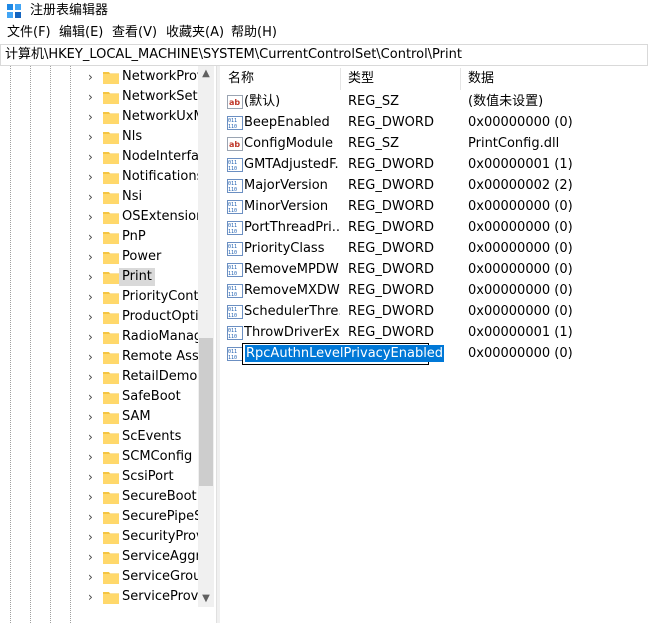 Image resolution: width=648 pixels, height=623 pixels. Describe the element at coordinates (280, 79) in the screenshot. I see `column-header-name: 名称` at that location.